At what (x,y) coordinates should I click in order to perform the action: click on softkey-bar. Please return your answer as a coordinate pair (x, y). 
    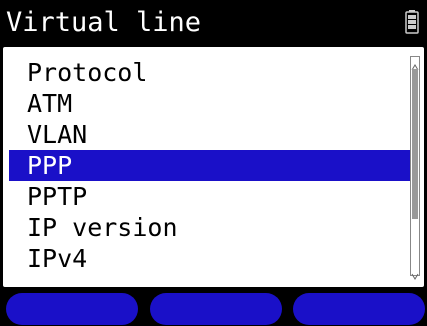
    Looking at the image, I should click on (213, 307).